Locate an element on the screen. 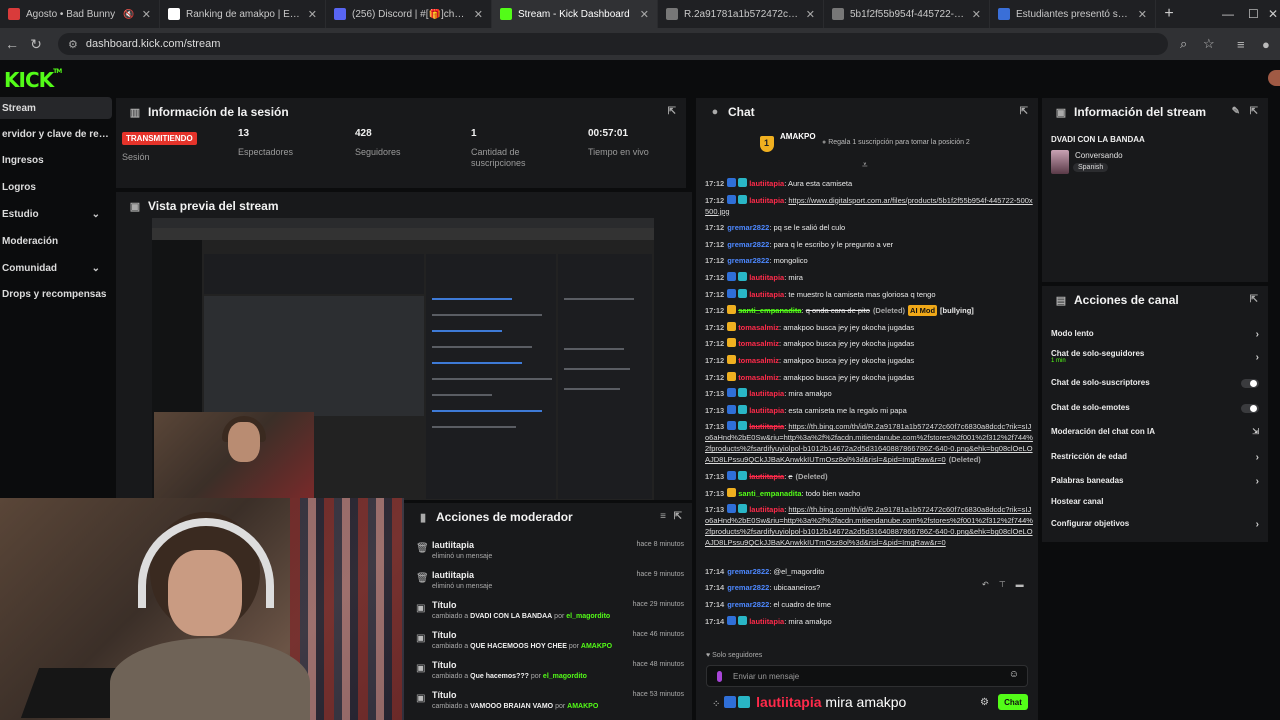 The height and width of the screenshot is (720, 1280). mute-icon: 🔇 is located at coordinates (128, 14).